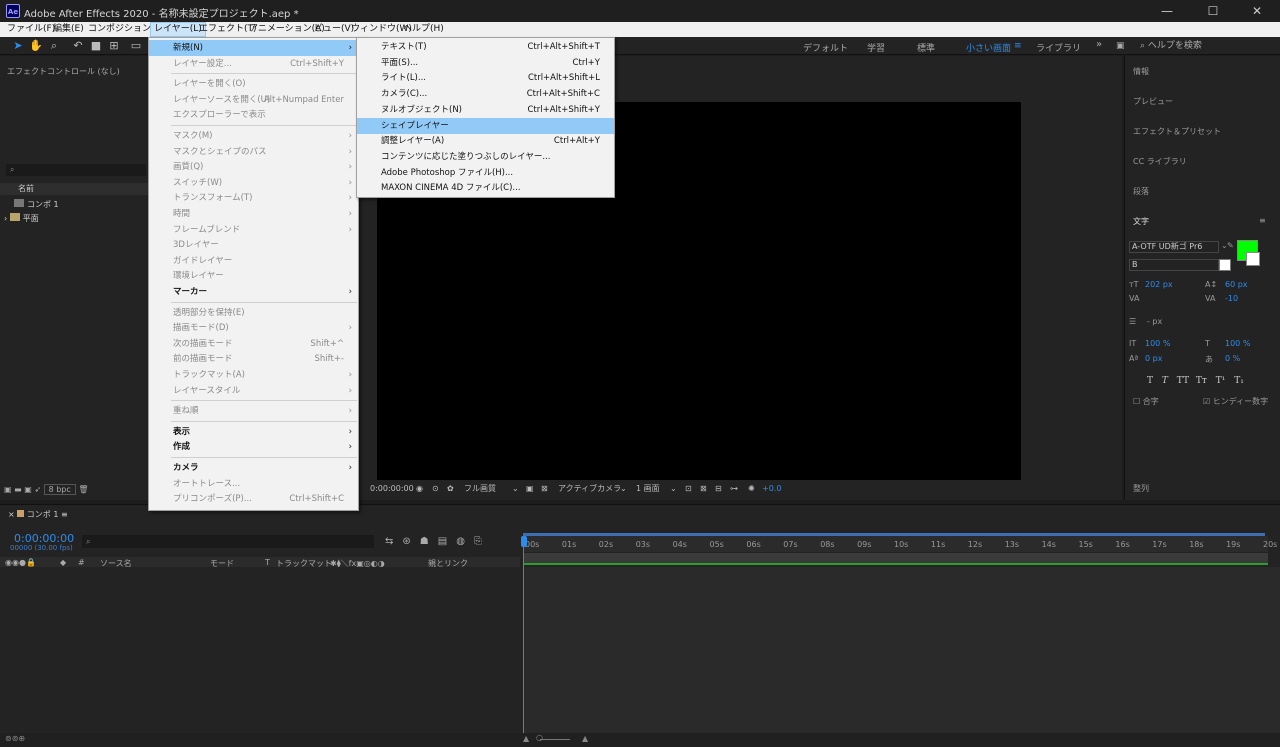  I want to click on maximize-button: ☐, so click(1213, 11).